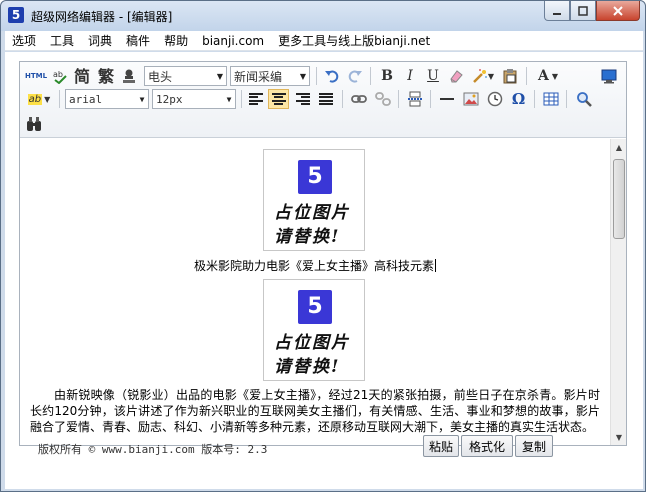 The width and height of the screenshot is (646, 492). What do you see at coordinates (446, 99) in the screenshot?
I see `horizontal-rule-button` at bounding box center [446, 99].